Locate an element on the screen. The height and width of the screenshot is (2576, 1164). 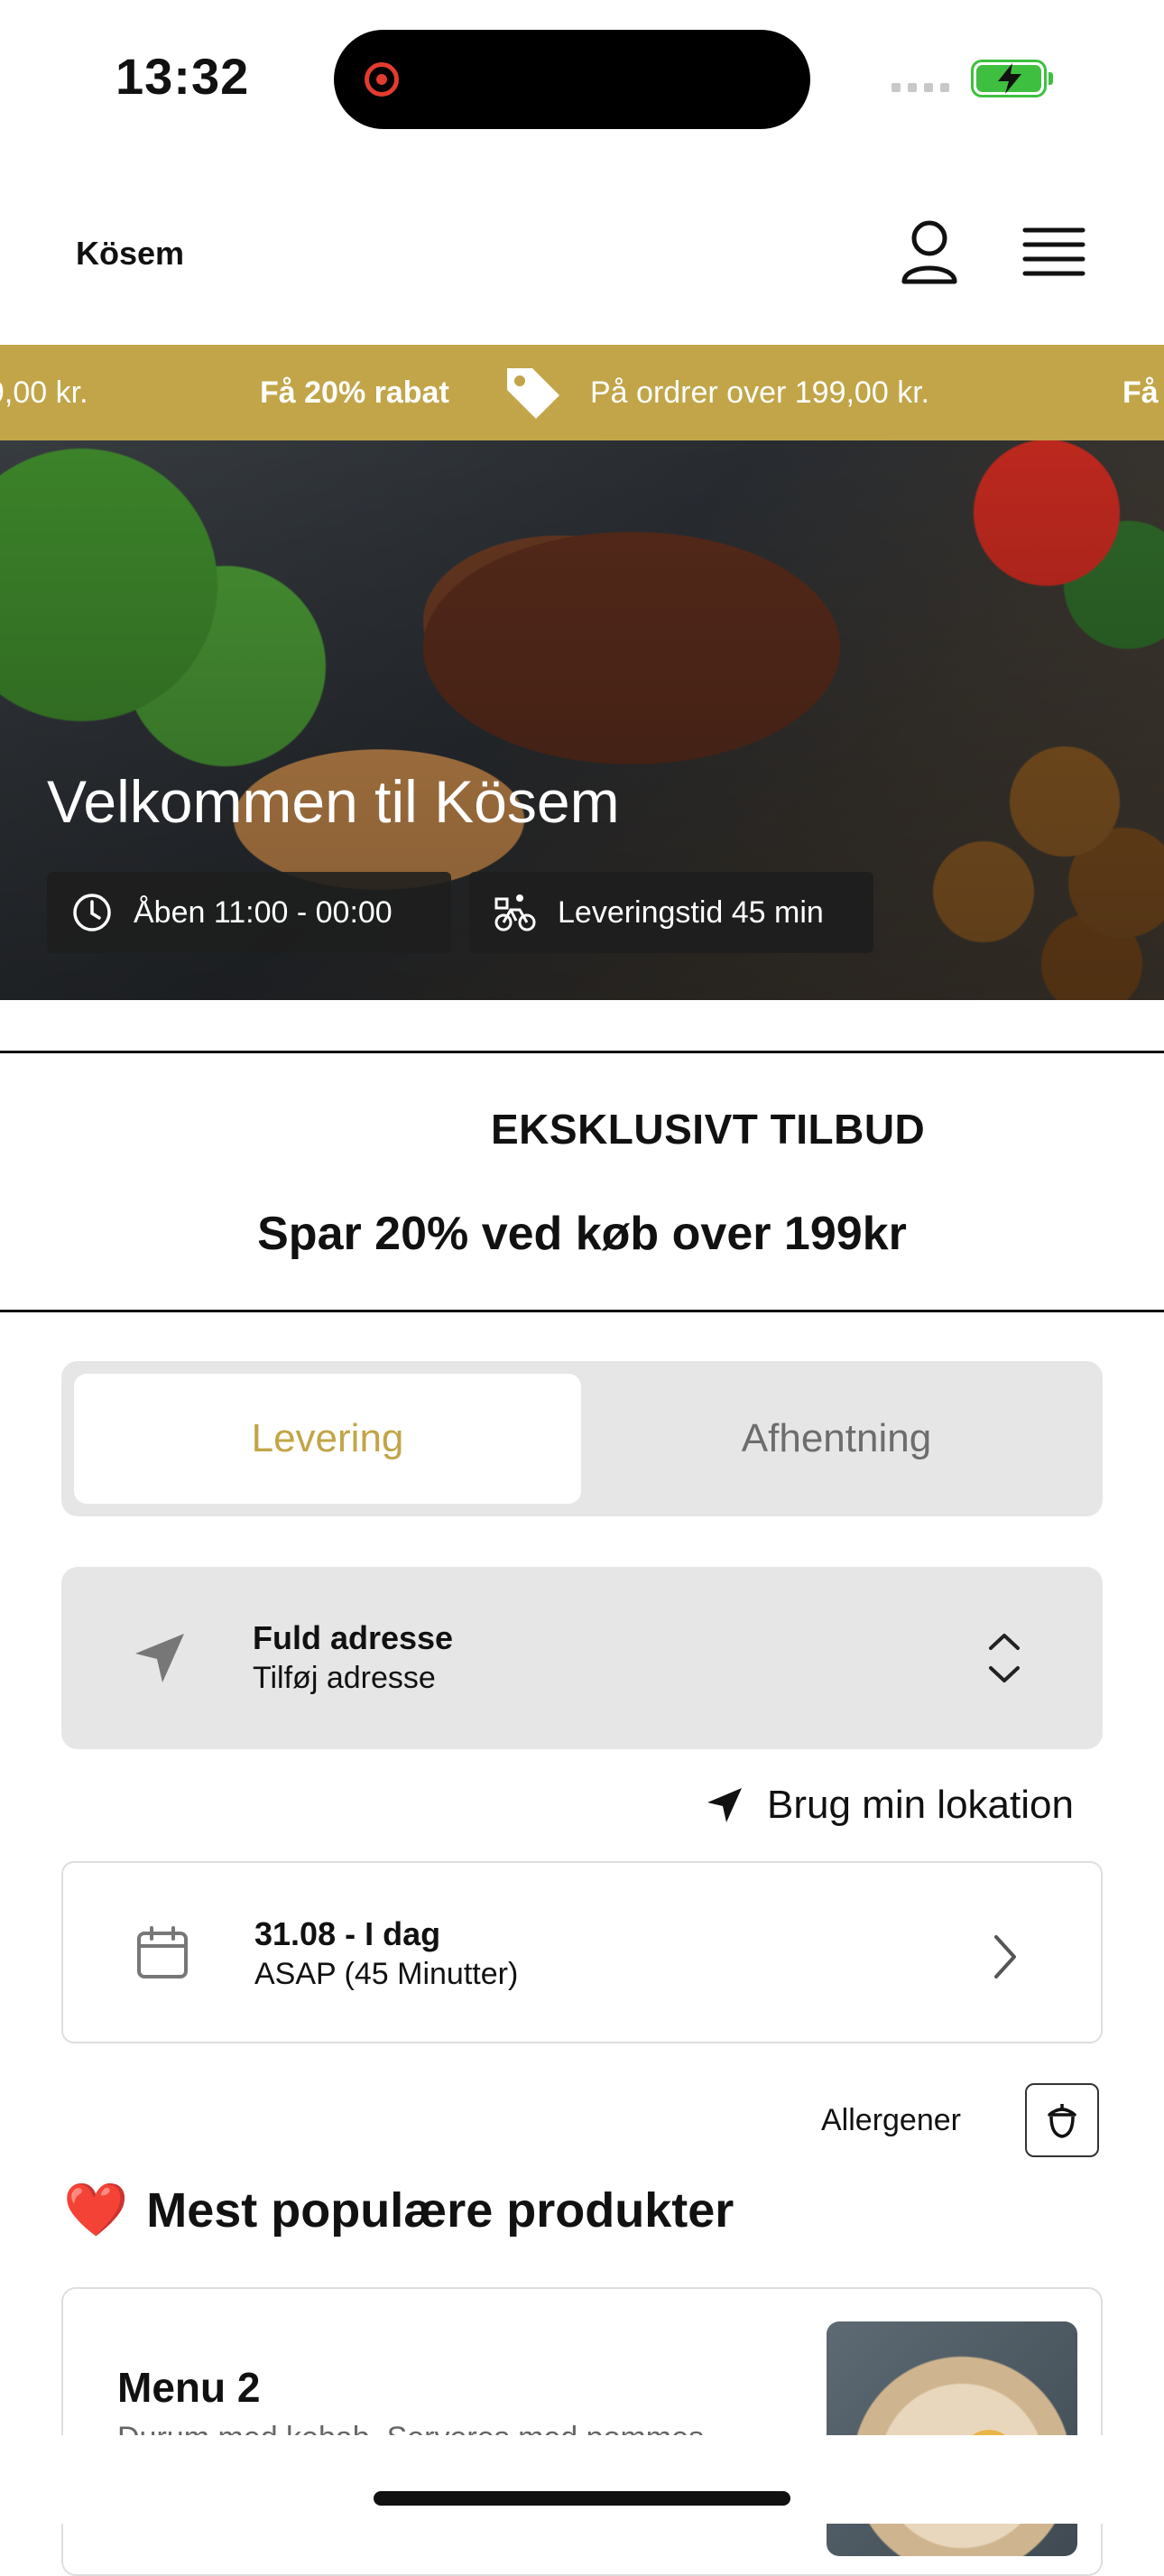
popular-products-heading: Mest populære produkter is located at coordinates (440, 2210).